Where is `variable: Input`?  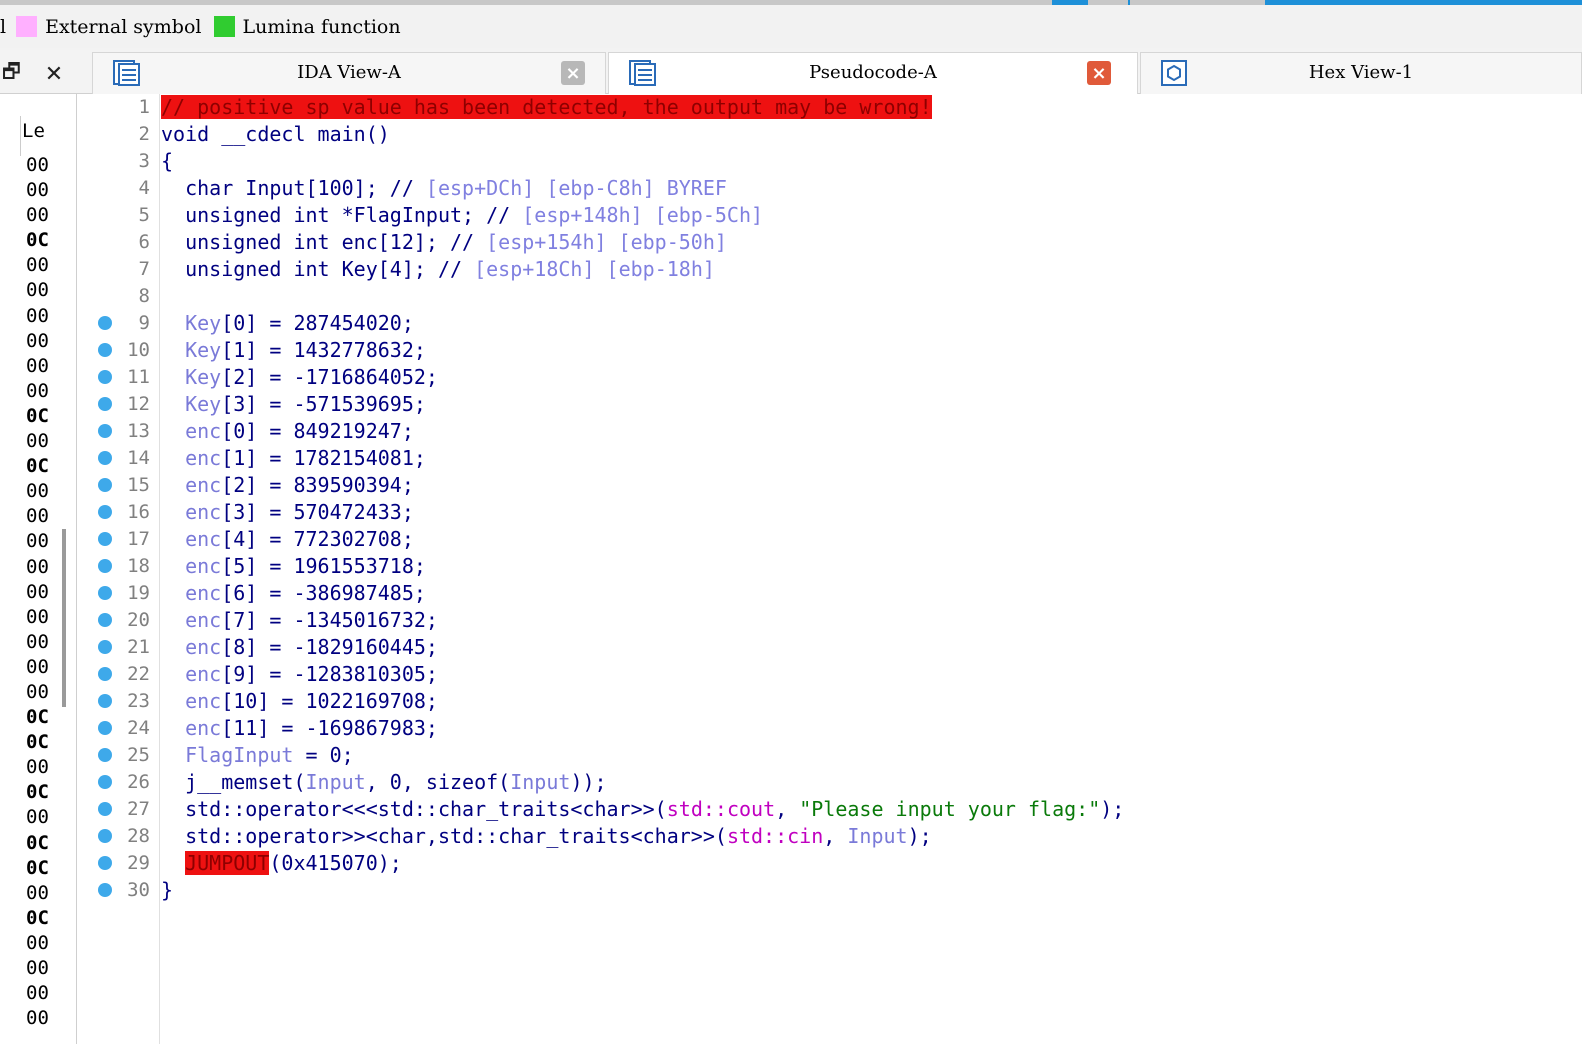
variable: Input is located at coordinates (540, 782).